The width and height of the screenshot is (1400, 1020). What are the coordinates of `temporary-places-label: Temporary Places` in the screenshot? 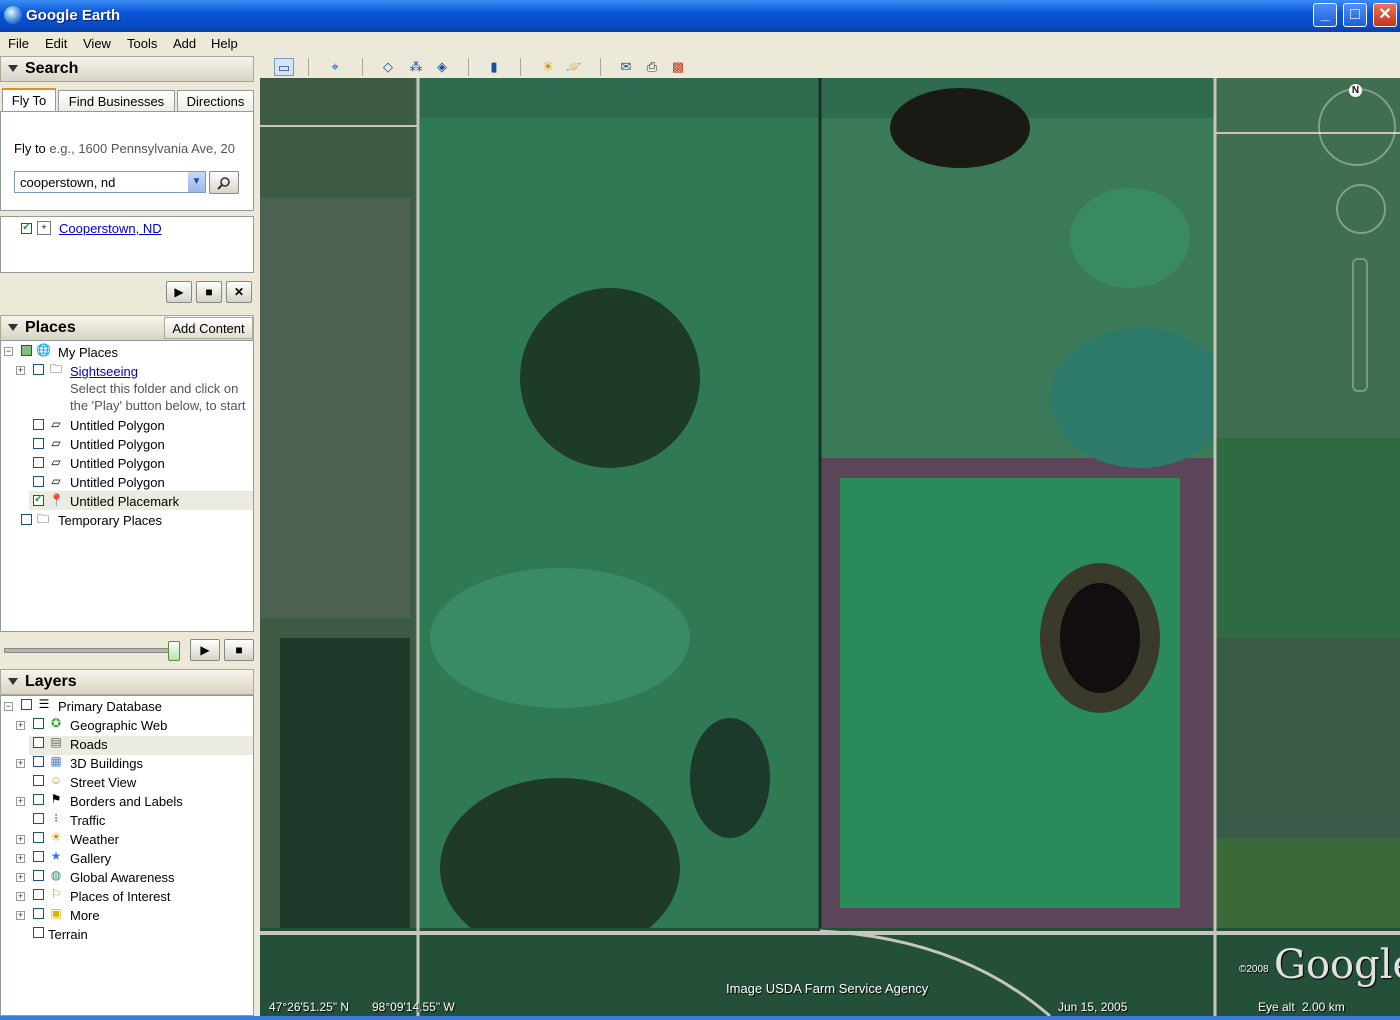 It's located at (110, 522).